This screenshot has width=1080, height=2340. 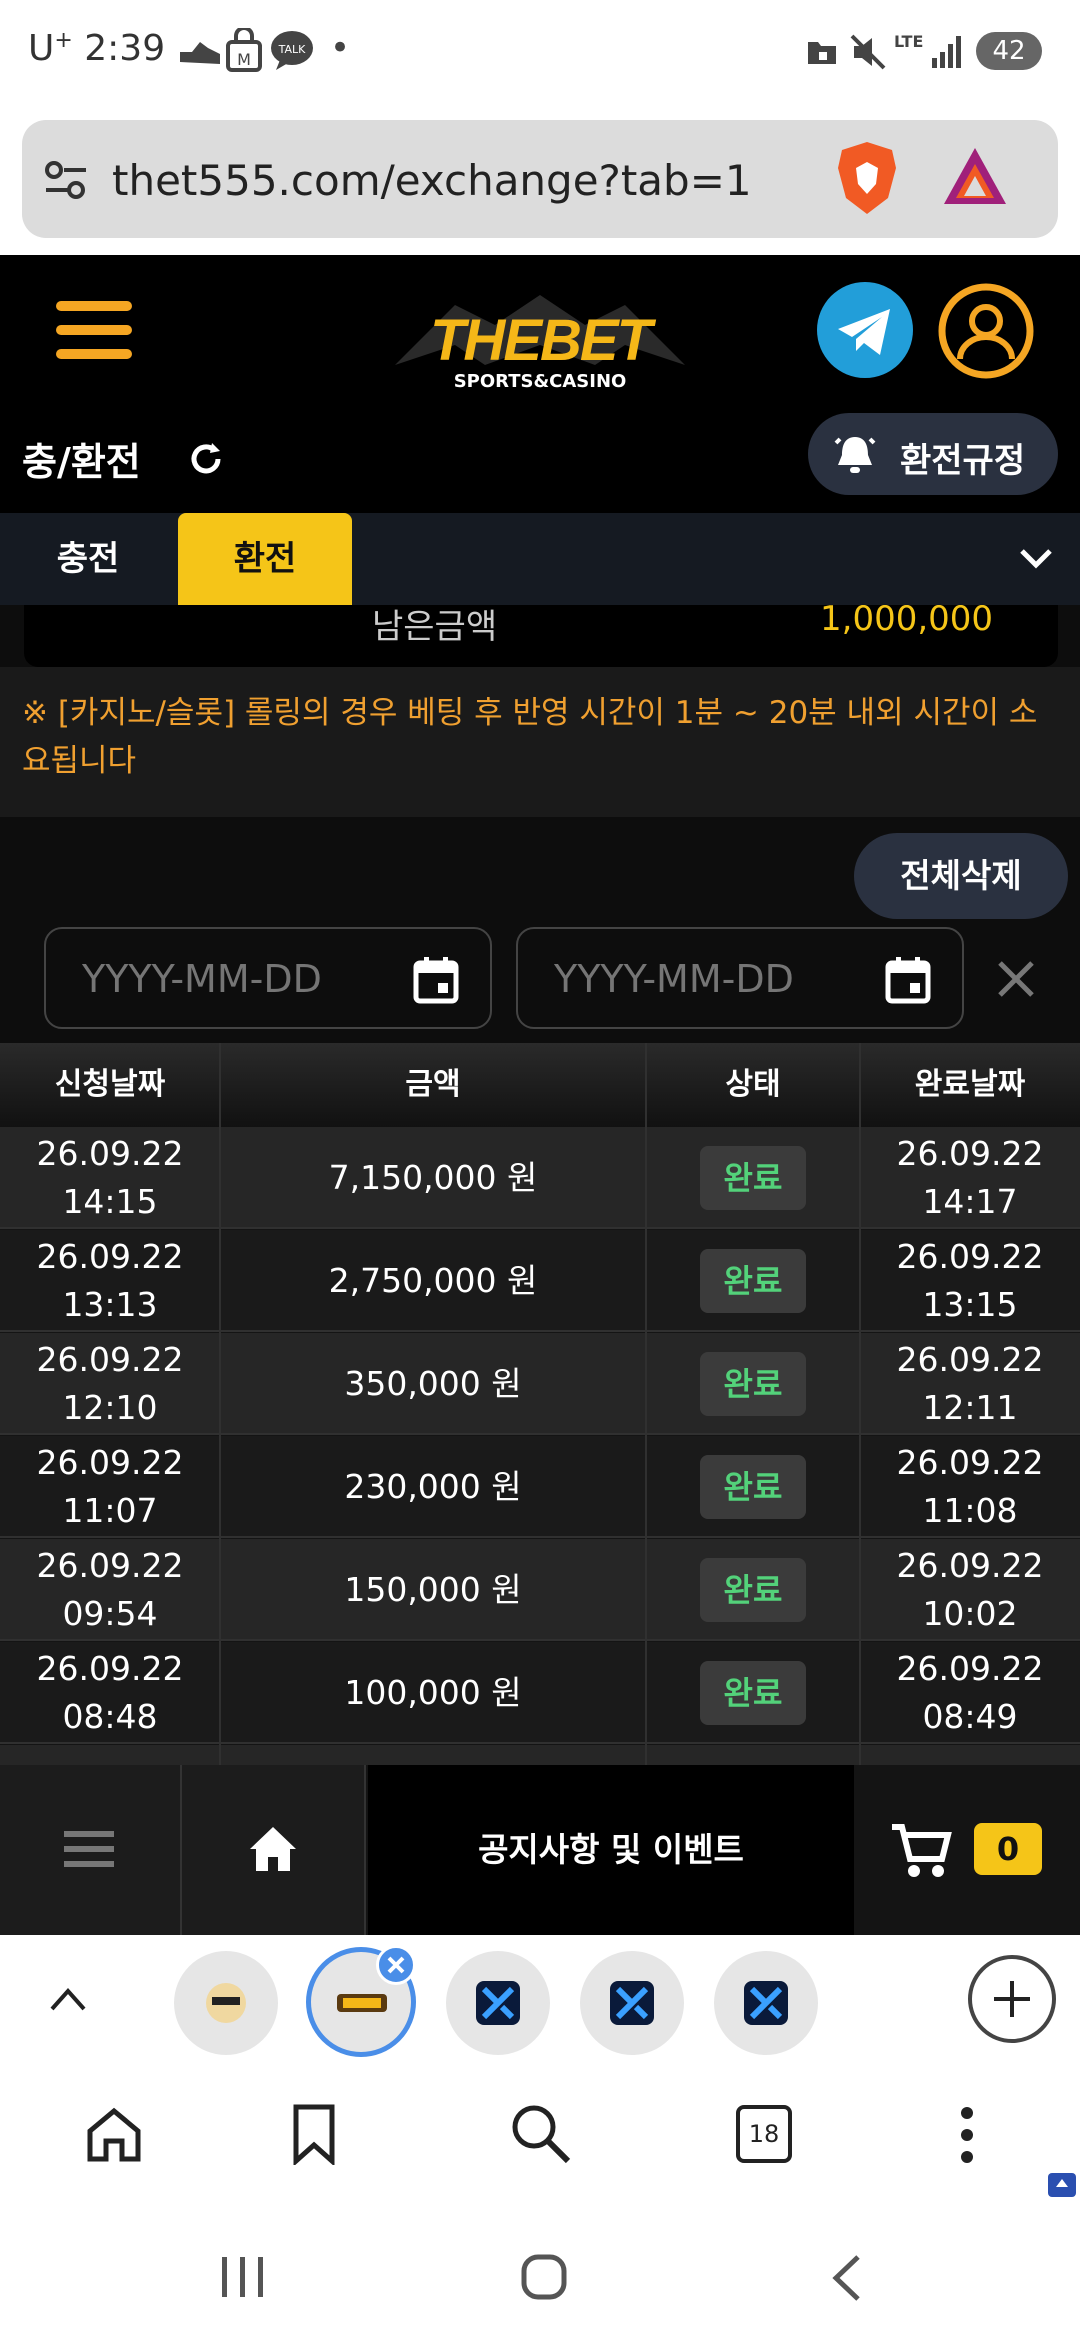 What do you see at coordinates (432, 180) in the screenshot?
I see `url-text: thet555.com/exchange?tab=1` at bounding box center [432, 180].